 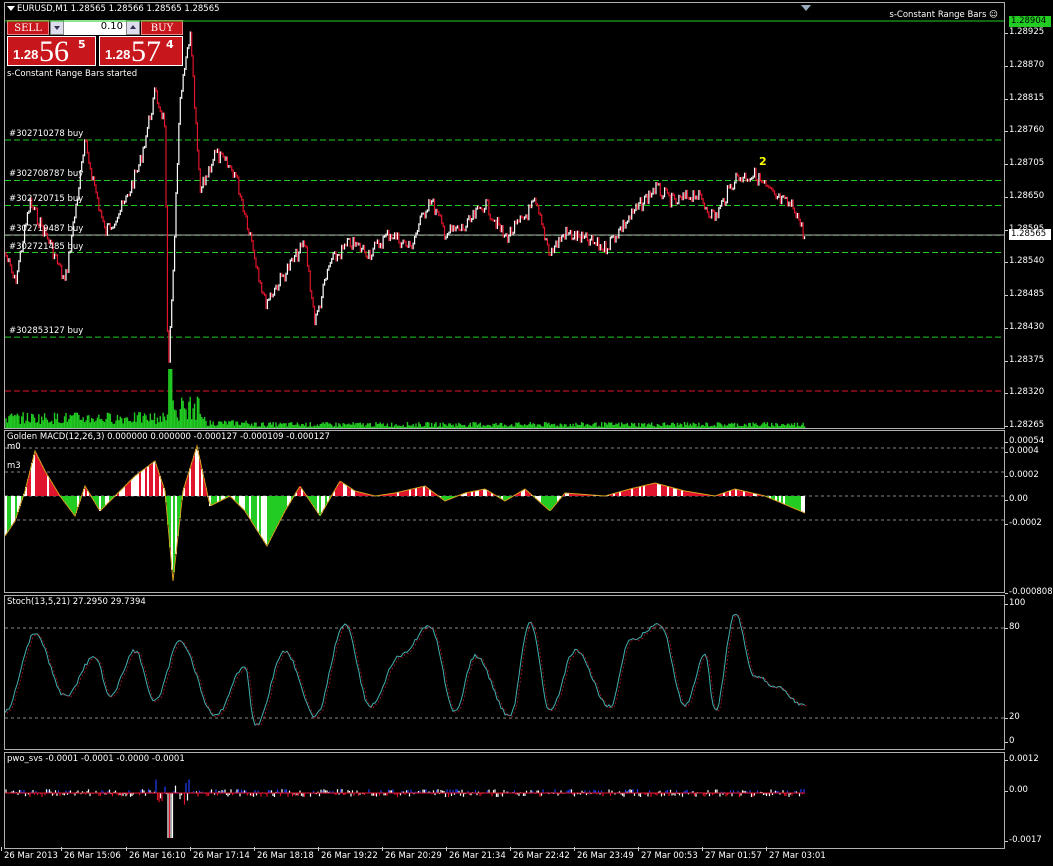 I want to click on volume-bars, so click(x=405, y=398).